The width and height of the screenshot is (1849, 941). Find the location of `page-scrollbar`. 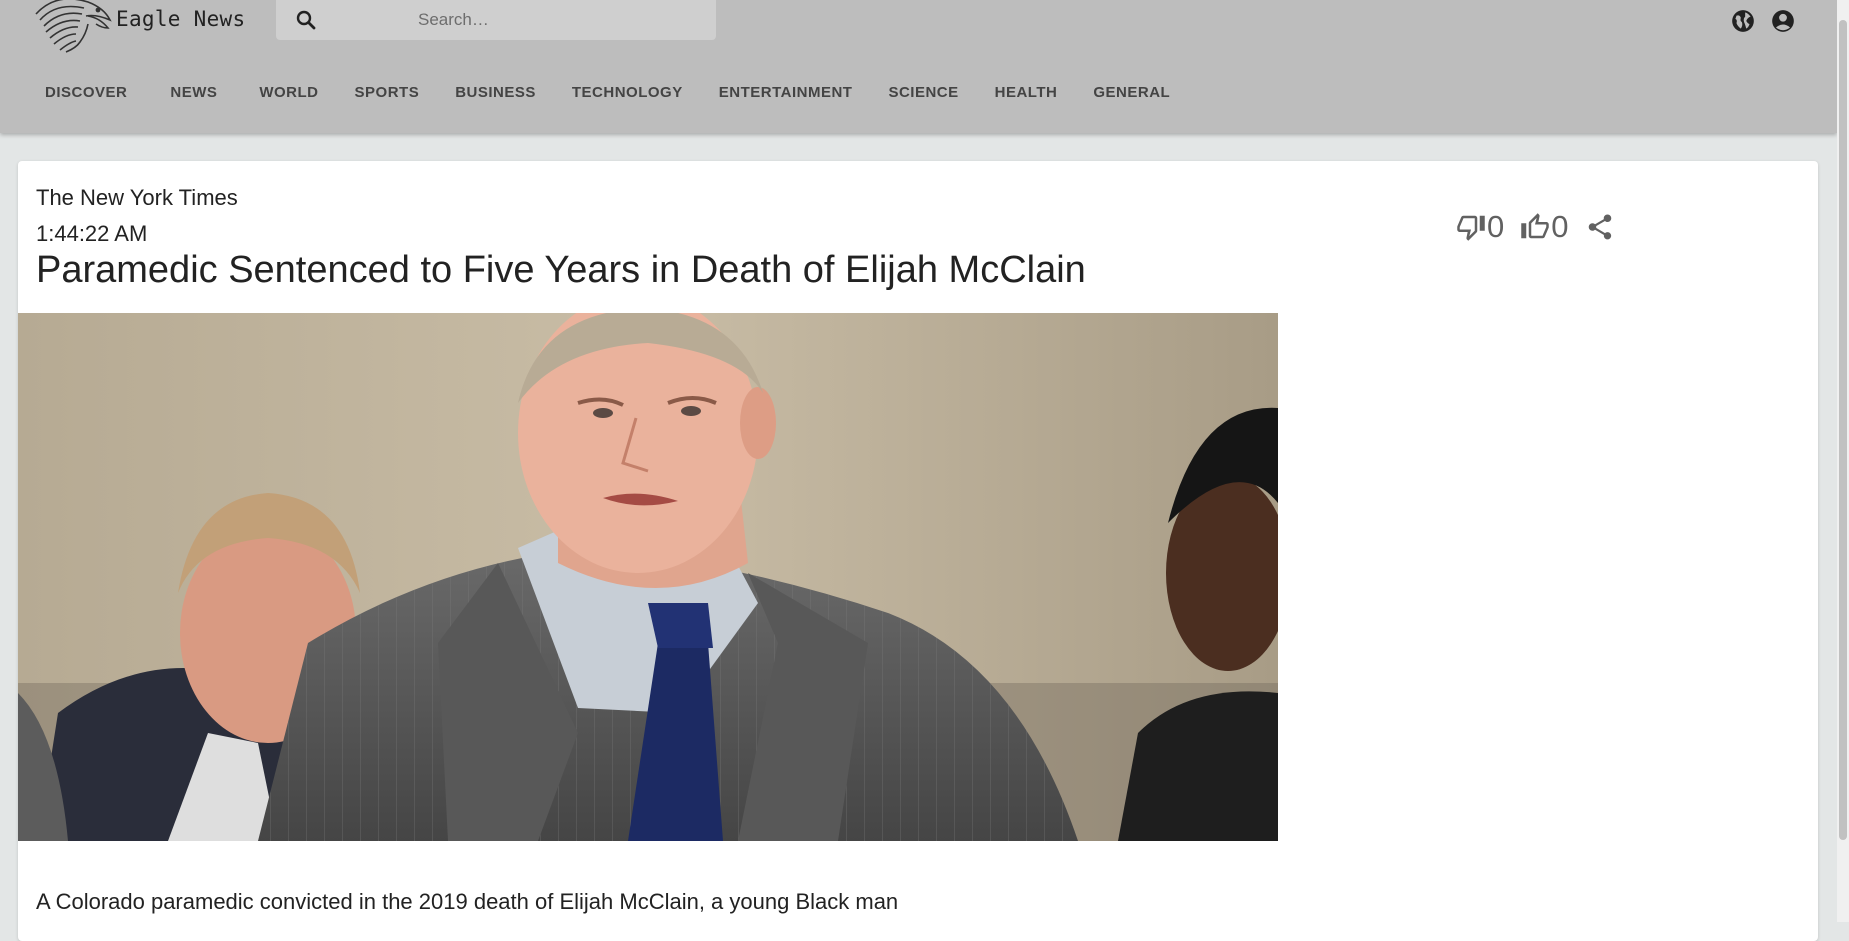

page-scrollbar is located at coordinates (1843, 461).